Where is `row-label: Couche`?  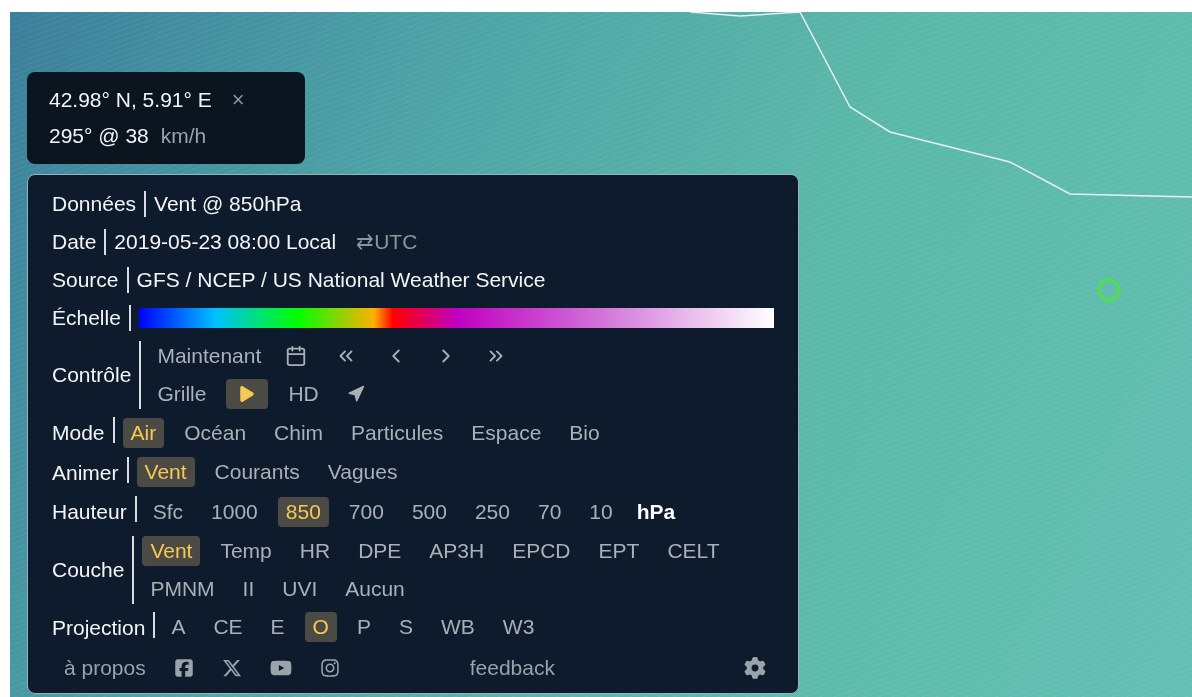
row-label: Couche is located at coordinates (88, 569).